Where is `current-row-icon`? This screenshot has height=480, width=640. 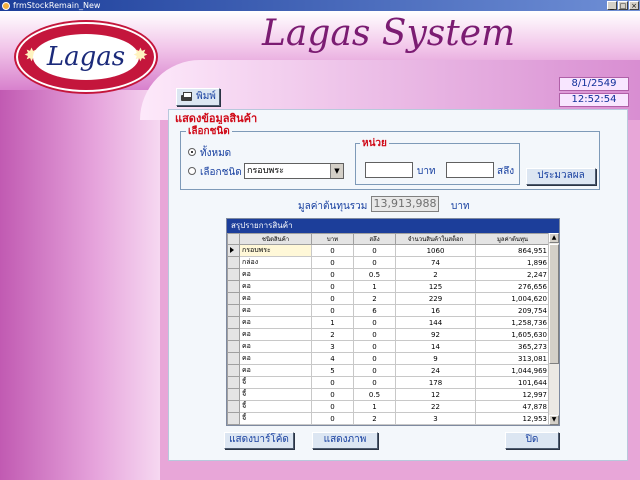 current-row-icon is located at coordinates (232, 249).